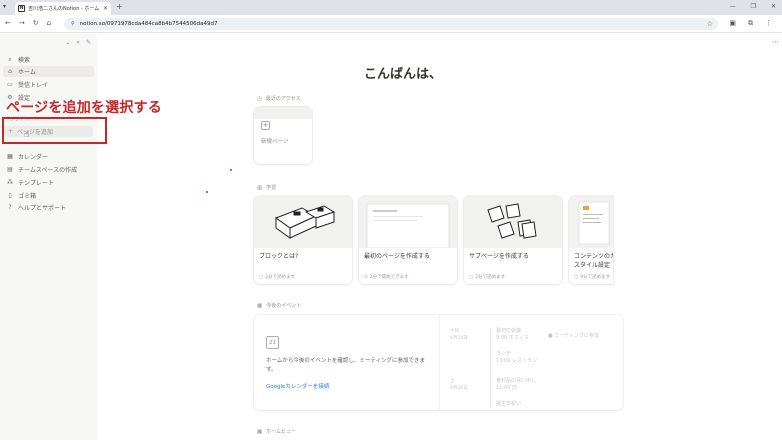 The height and width of the screenshot is (440, 782). Describe the element at coordinates (283, 99) in the screenshot. I see `recent-header-label: 最近のアクセス` at that location.